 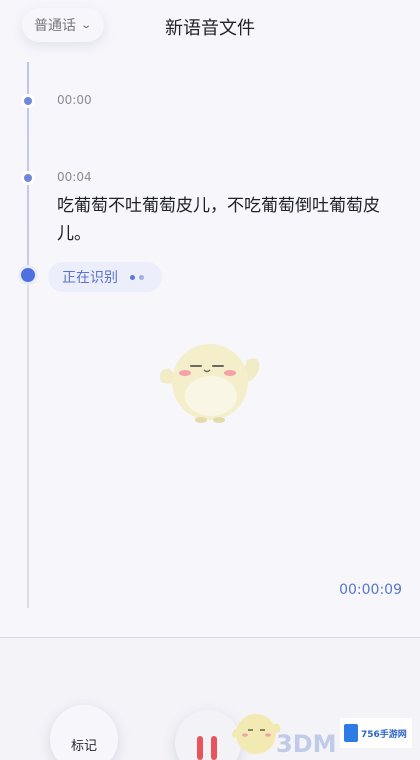 I want to click on watermark-badge-text: 756手游网, so click(x=384, y=734).